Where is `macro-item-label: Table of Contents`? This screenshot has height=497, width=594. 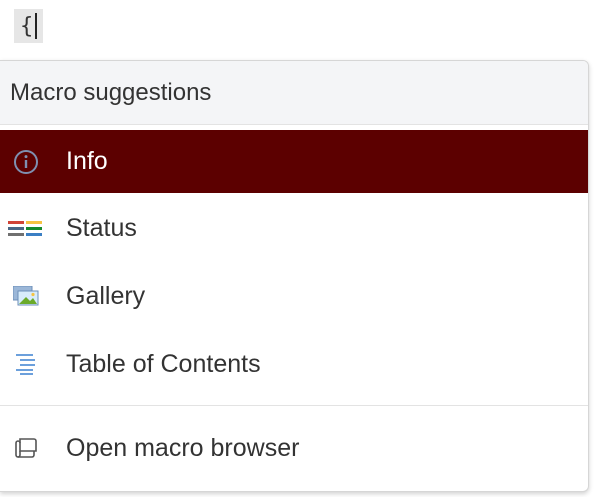 macro-item-label: Table of Contents is located at coordinates (163, 363).